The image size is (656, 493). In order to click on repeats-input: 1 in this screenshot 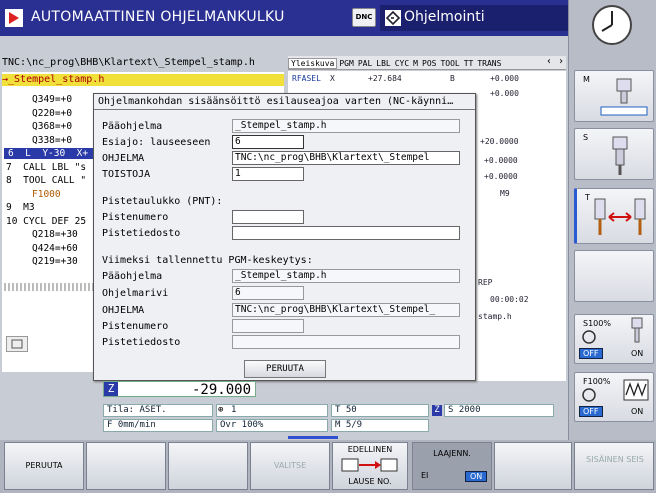, I will do `click(268, 174)`.